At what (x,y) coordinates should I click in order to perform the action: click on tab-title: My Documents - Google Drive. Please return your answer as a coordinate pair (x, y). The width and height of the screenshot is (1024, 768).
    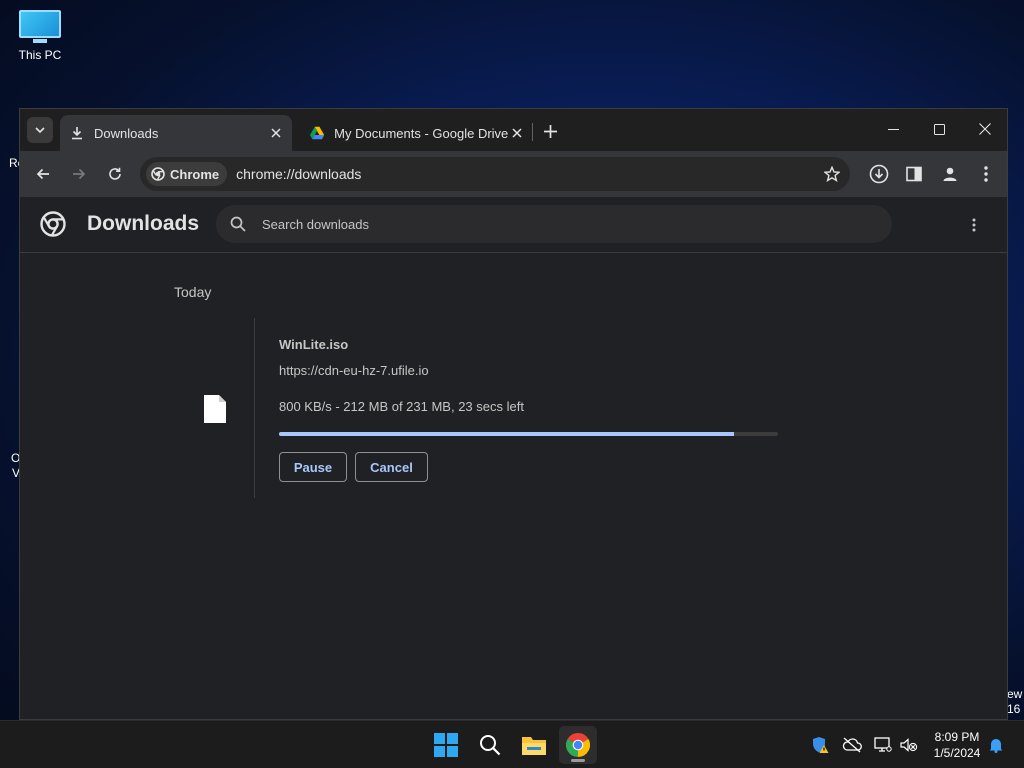
    Looking at the image, I should click on (421, 133).